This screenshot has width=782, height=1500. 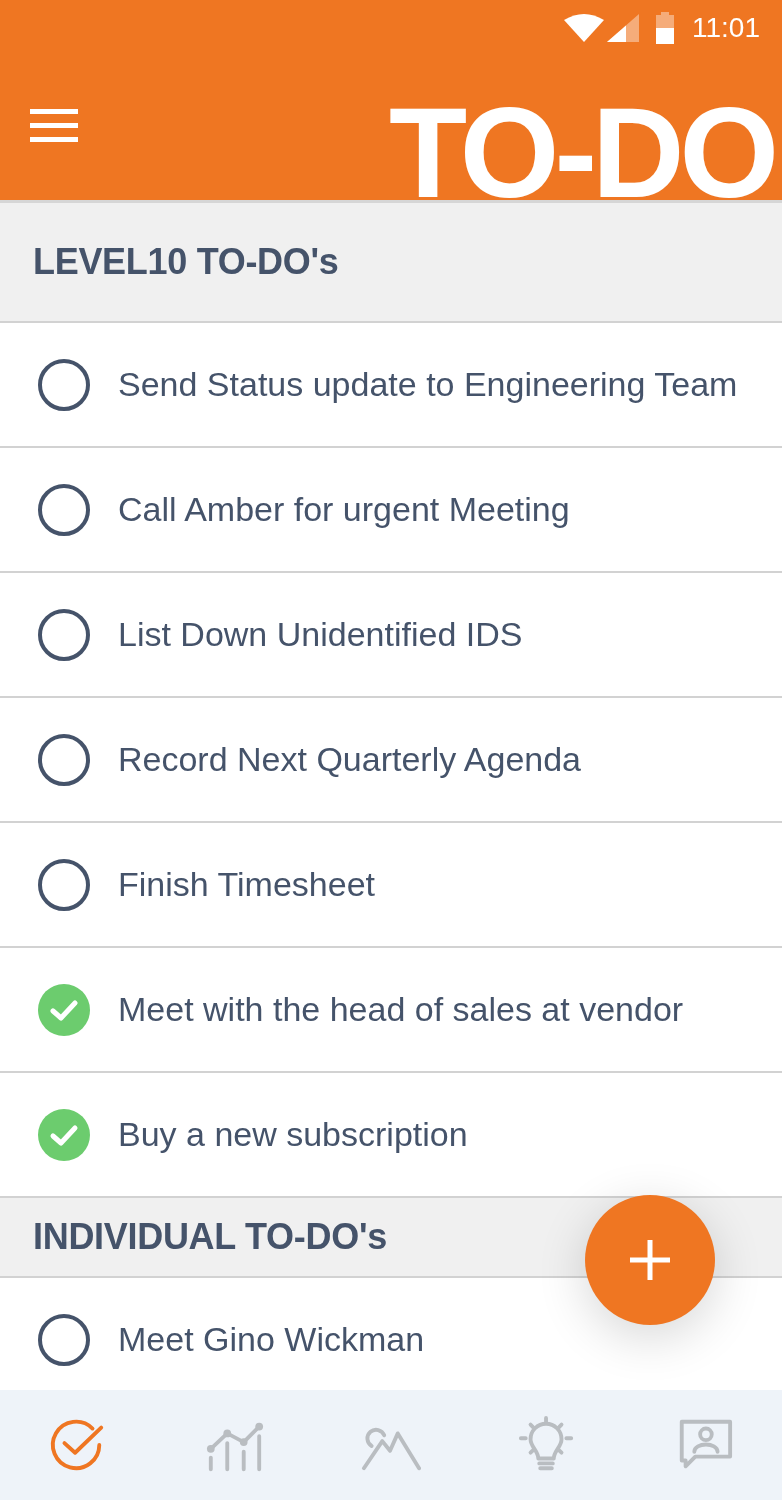 I want to click on todo-row: Record Next Quarterly Agenda, so click(x=391, y=760).